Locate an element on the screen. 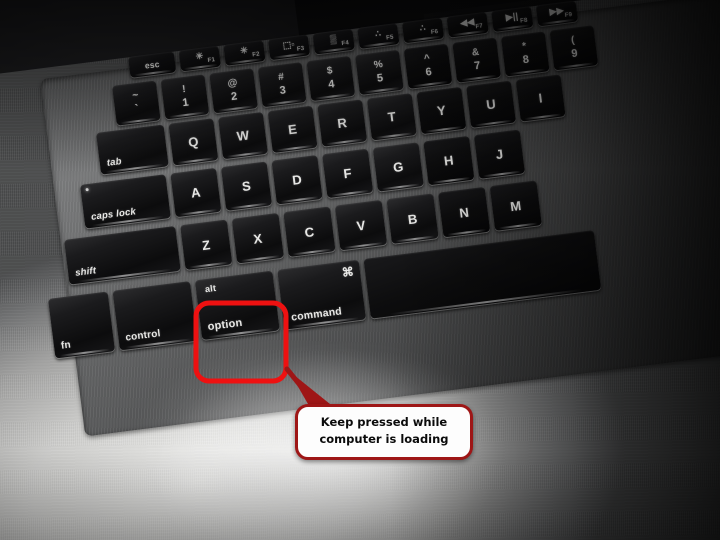  callout-line-2: computer is loading is located at coordinates (384, 438).